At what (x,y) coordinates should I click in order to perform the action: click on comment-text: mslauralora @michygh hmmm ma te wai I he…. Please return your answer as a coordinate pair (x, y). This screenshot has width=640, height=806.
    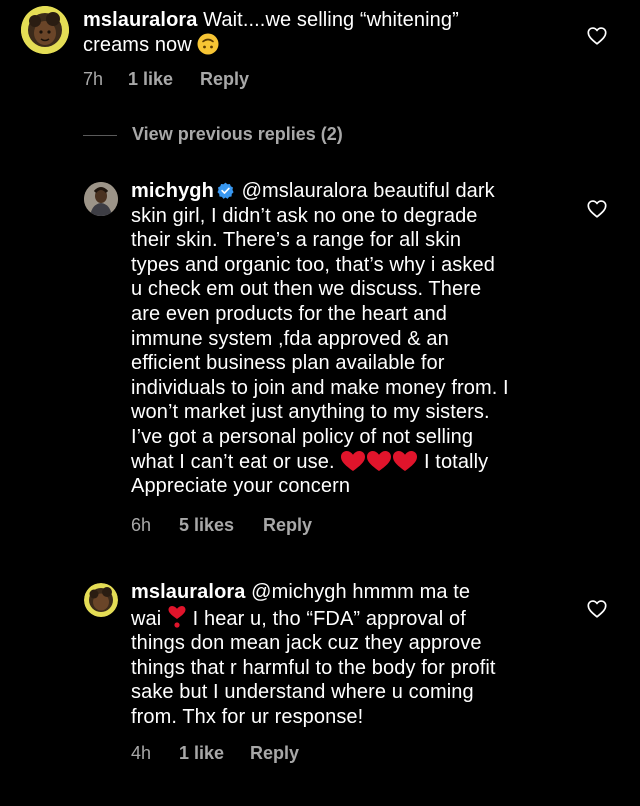
    Looking at the image, I should click on (381, 655).